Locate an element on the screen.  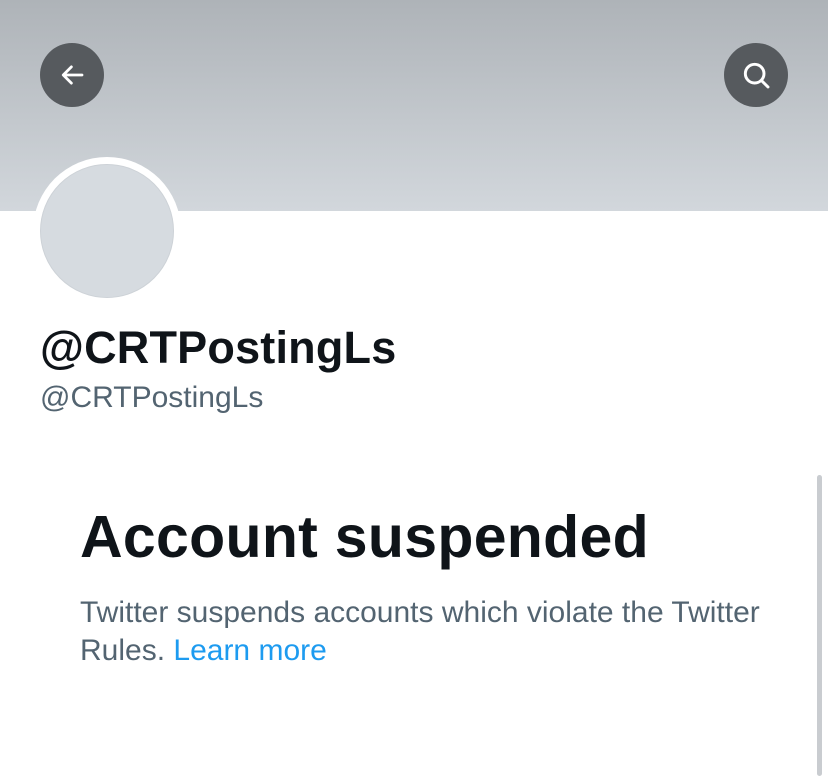
search-button is located at coordinates (756, 75).